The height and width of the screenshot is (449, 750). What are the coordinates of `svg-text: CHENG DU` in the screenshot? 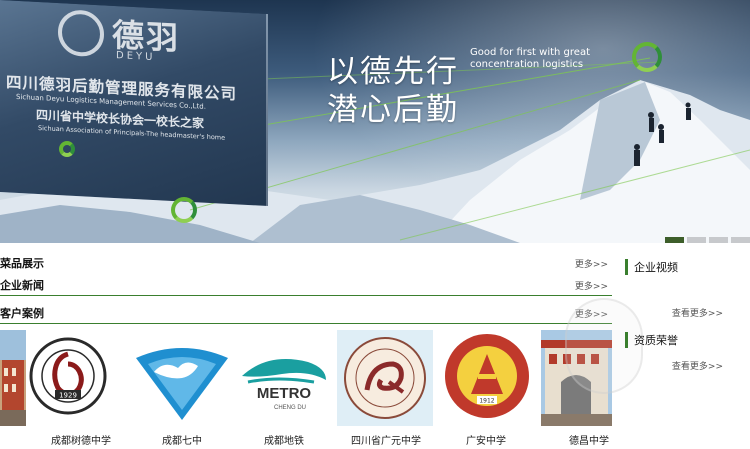 It's located at (290, 408).